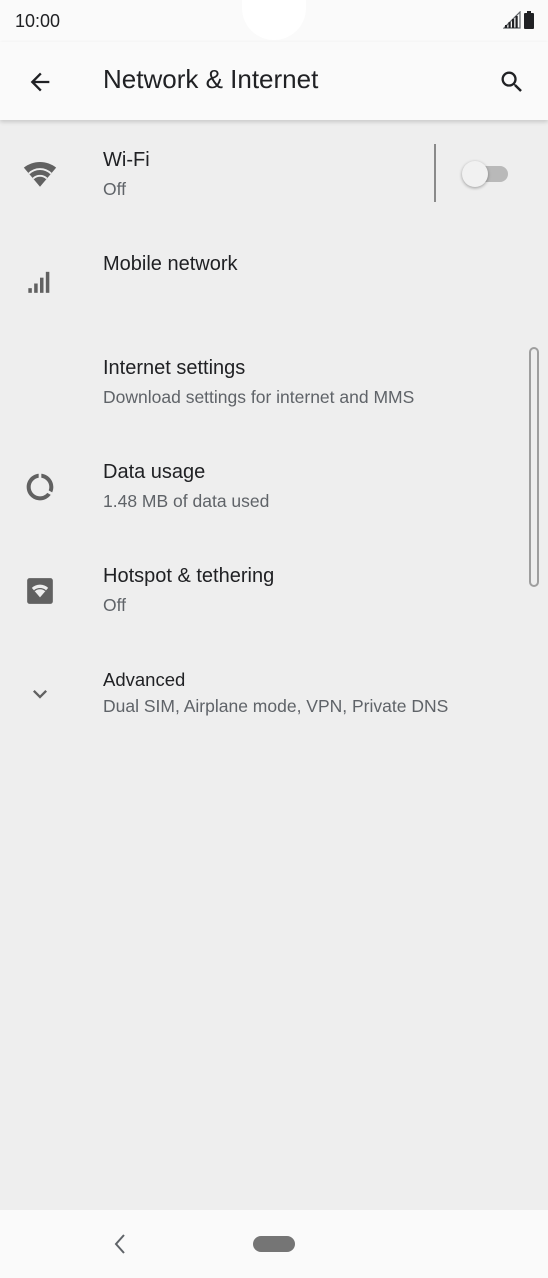 The width and height of the screenshot is (548, 1278). I want to click on search-icon, so click(511, 81).